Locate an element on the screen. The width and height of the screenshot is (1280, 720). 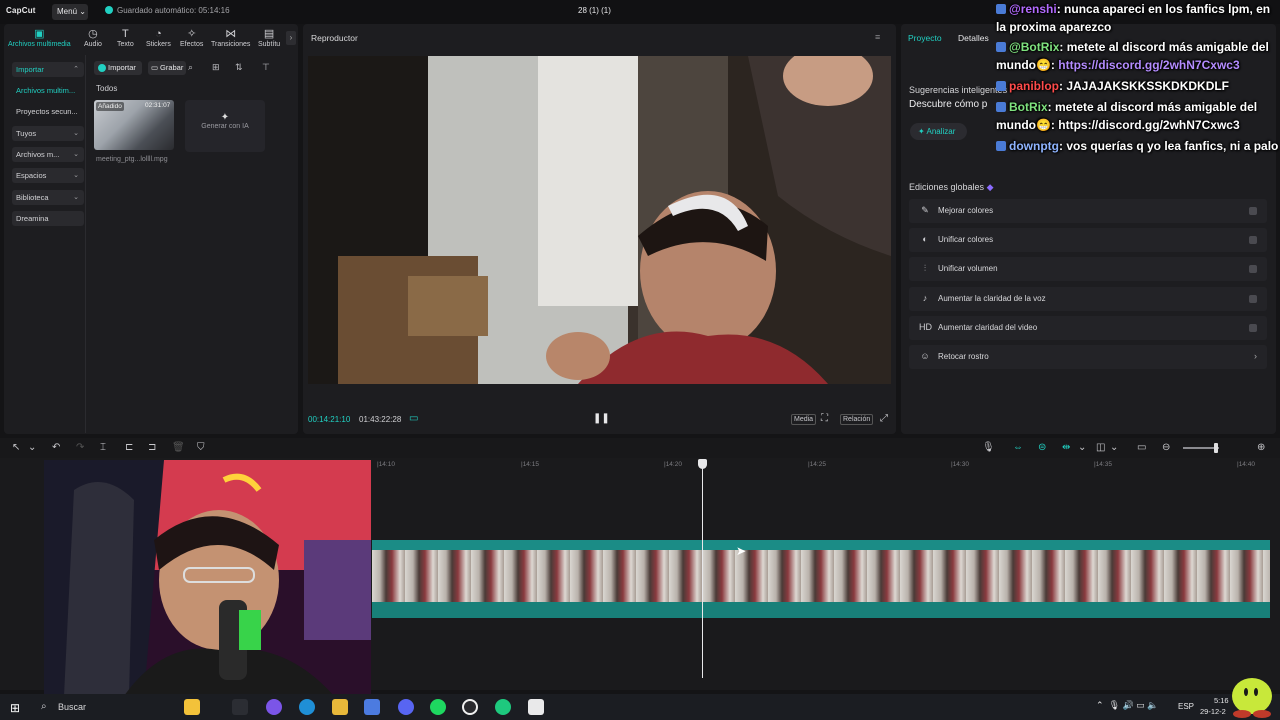
chat-badge-icon is located at coordinates (1001, 47).